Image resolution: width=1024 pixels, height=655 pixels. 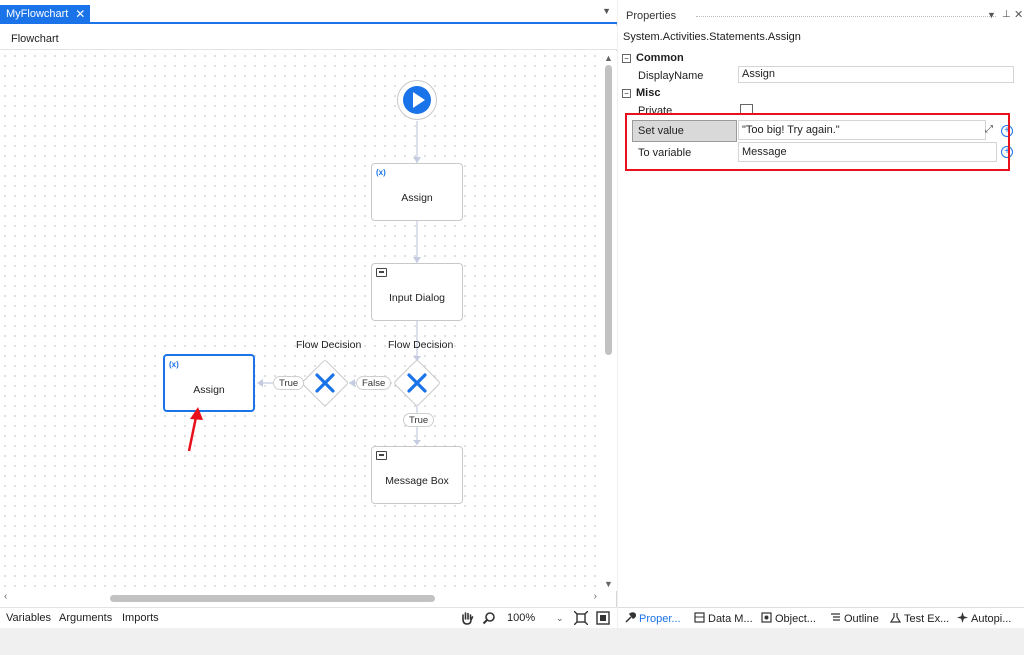 I want to click on flask-icon, so click(x=895, y=618).